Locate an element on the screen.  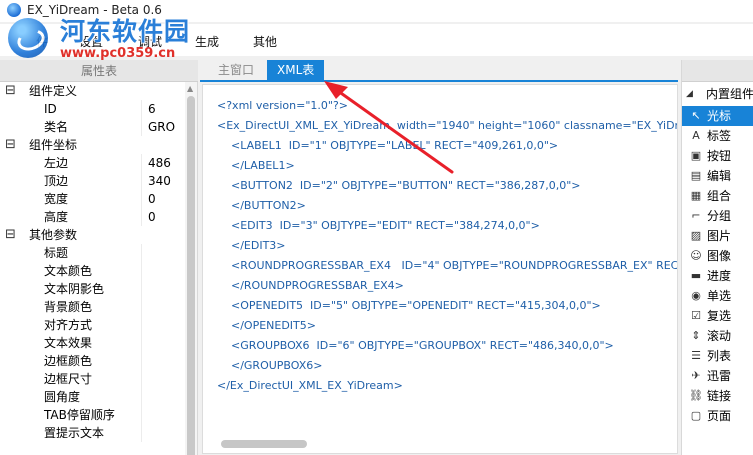
control-item-label: 图像 is located at coordinates (719, 256).